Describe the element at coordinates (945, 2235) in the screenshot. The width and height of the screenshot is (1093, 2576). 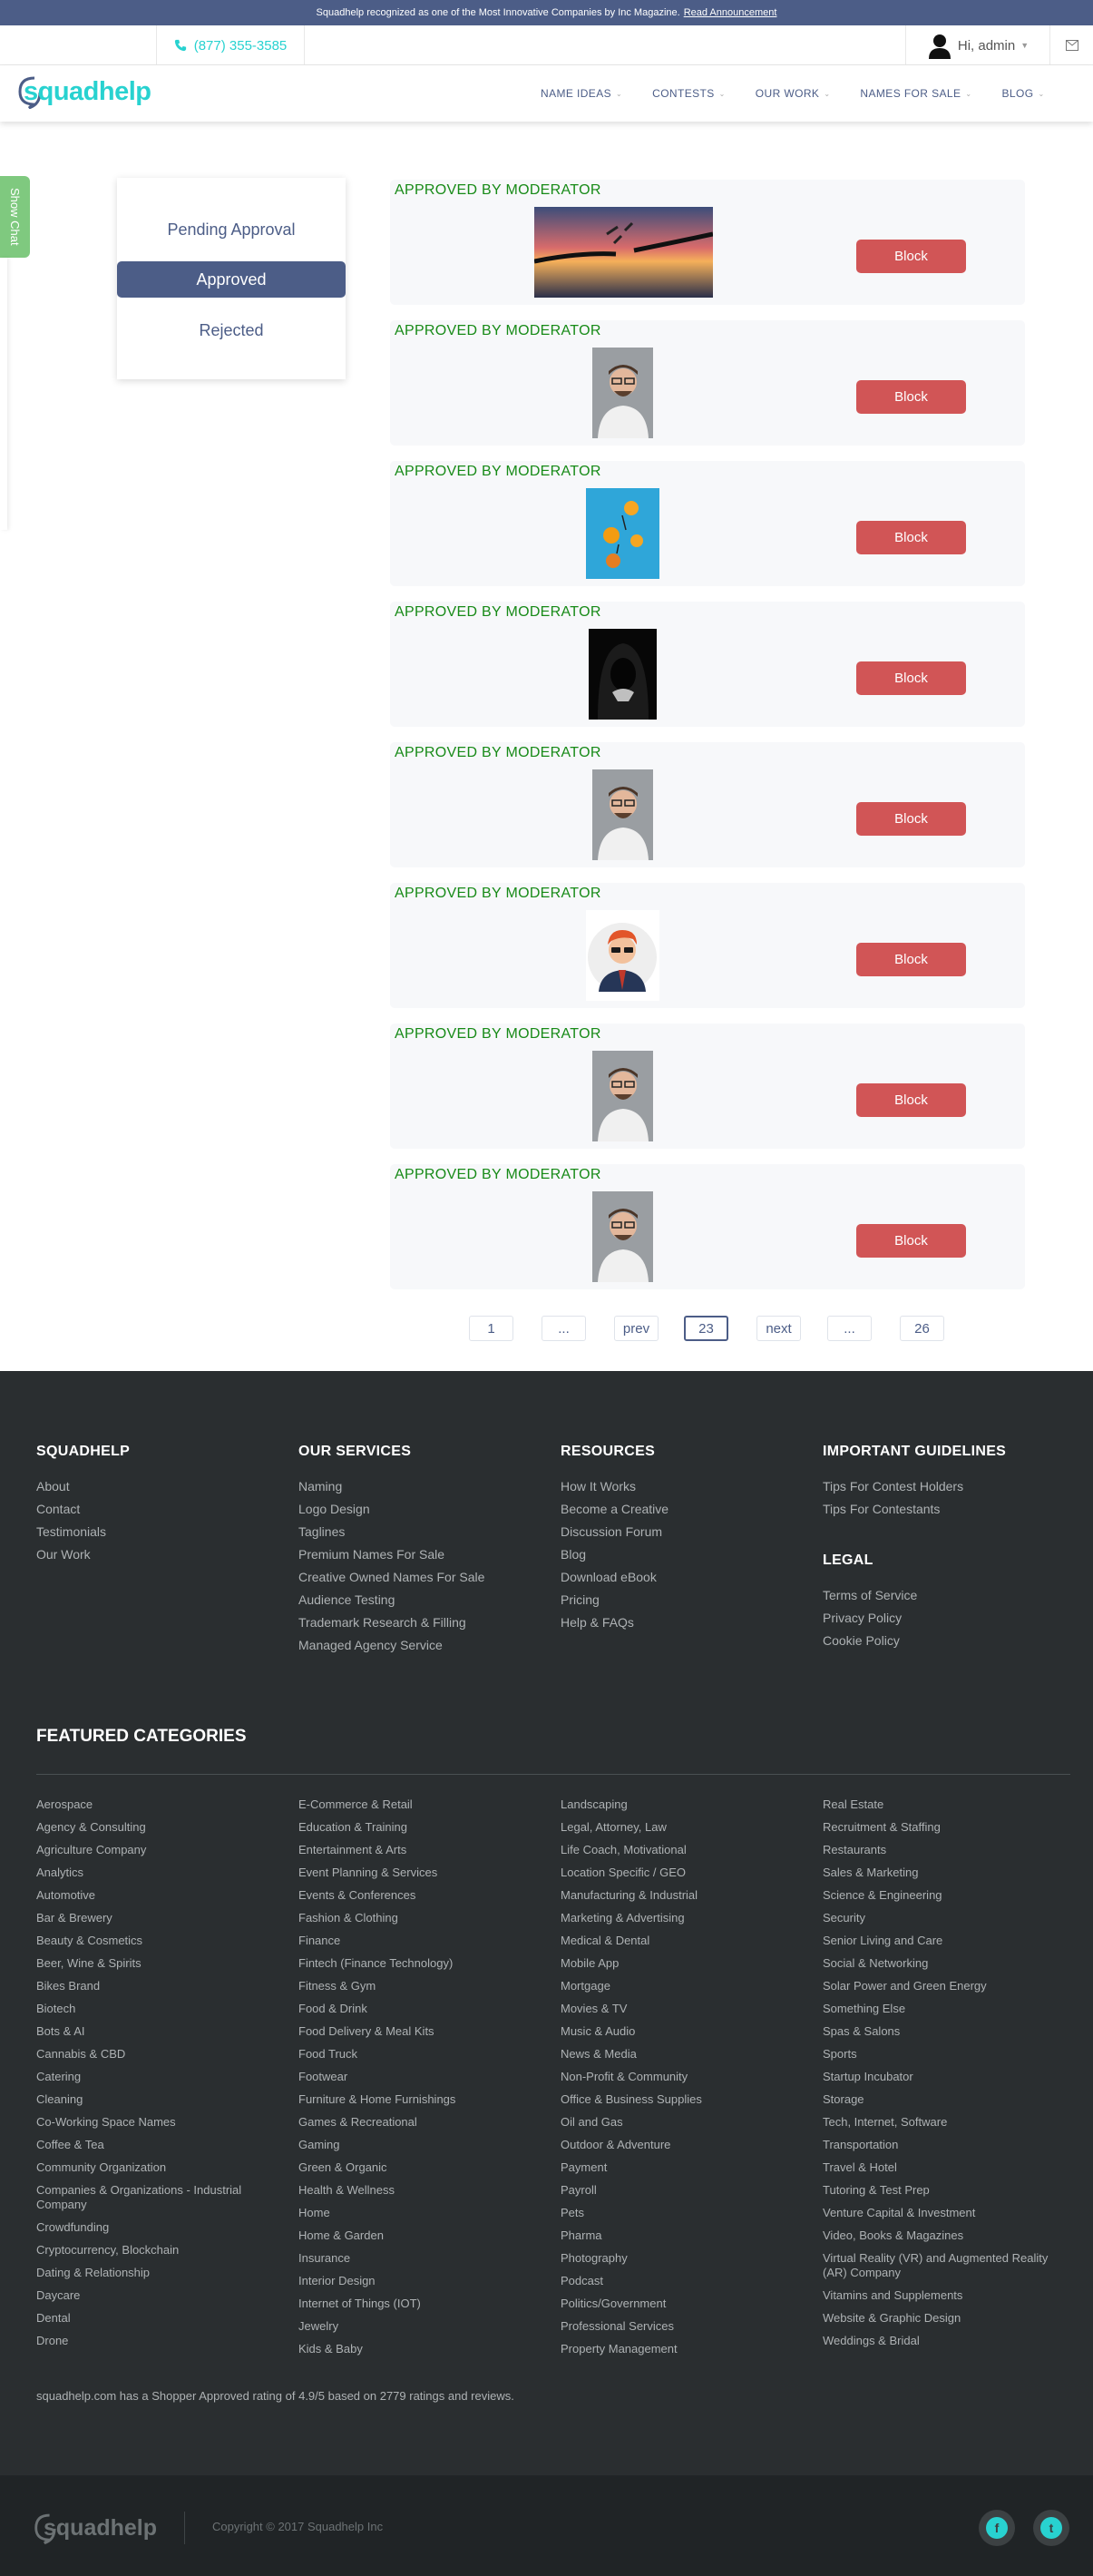
I see `category-link: Video, Books & Magazines` at that location.